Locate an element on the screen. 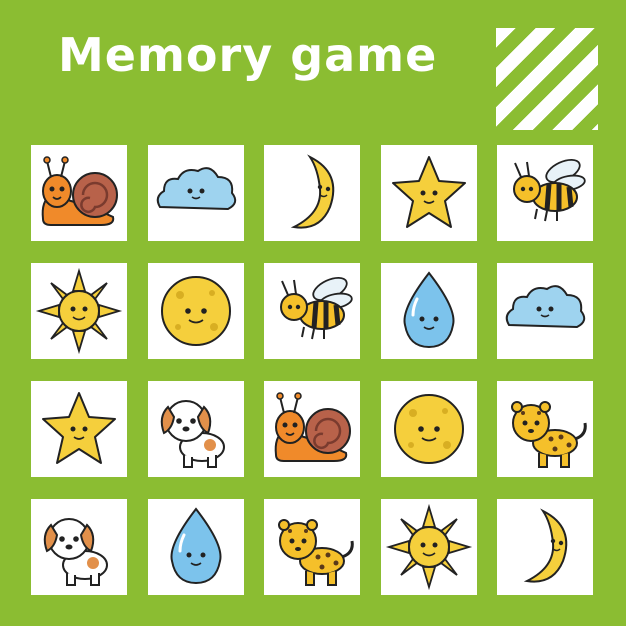 This screenshot has width=626, height=626. page-title: Memory game is located at coordinates (248, 55).